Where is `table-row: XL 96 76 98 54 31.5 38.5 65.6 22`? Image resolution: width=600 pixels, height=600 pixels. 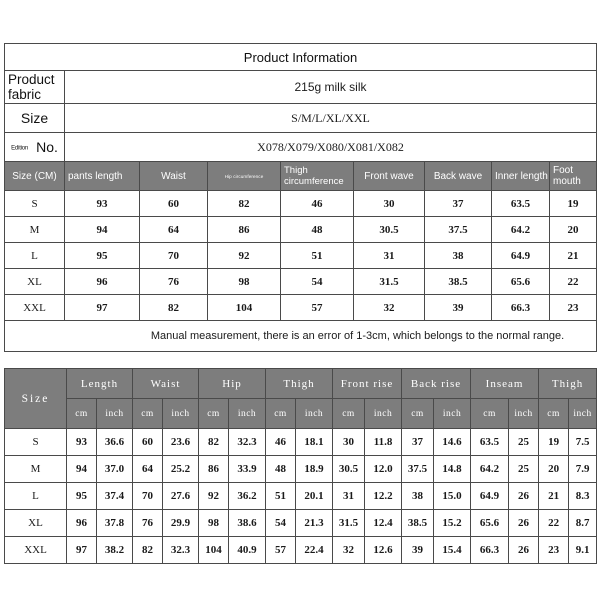 table-row: XL 96 76 98 54 31.5 38.5 65.6 22 is located at coordinates (301, 281).